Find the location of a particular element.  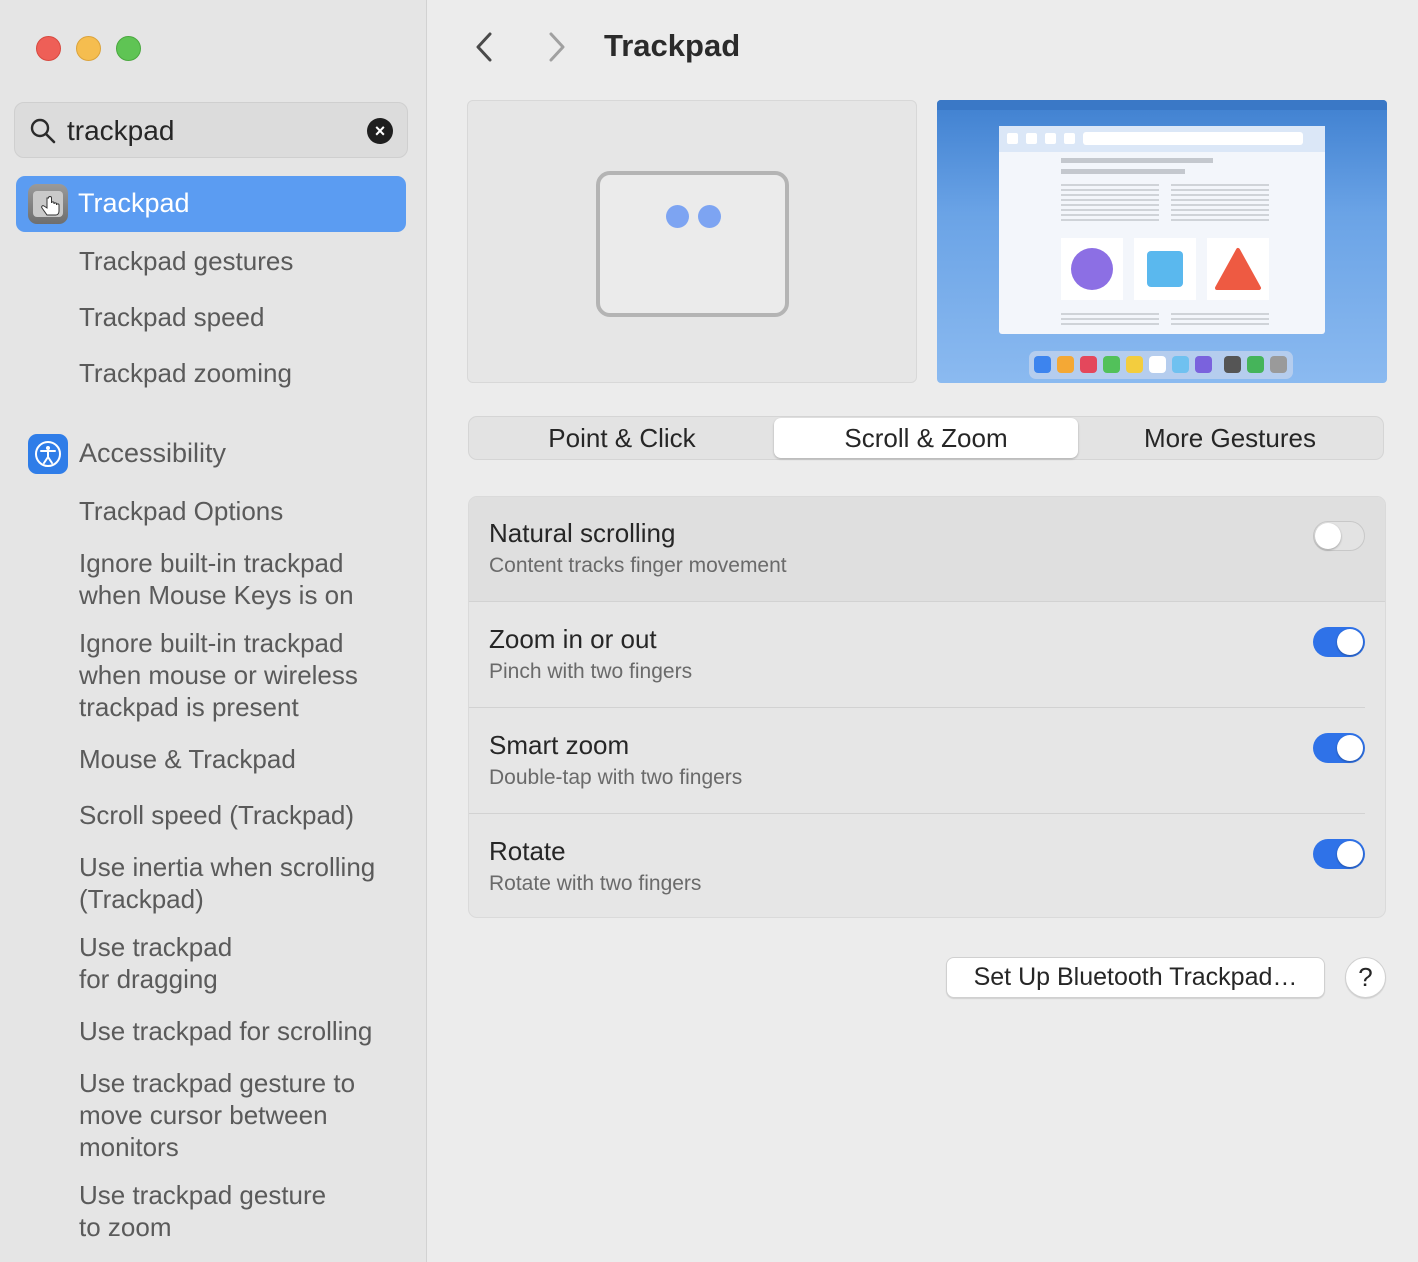

gesture-preview-trackpad is located at coordinates (692, 241).